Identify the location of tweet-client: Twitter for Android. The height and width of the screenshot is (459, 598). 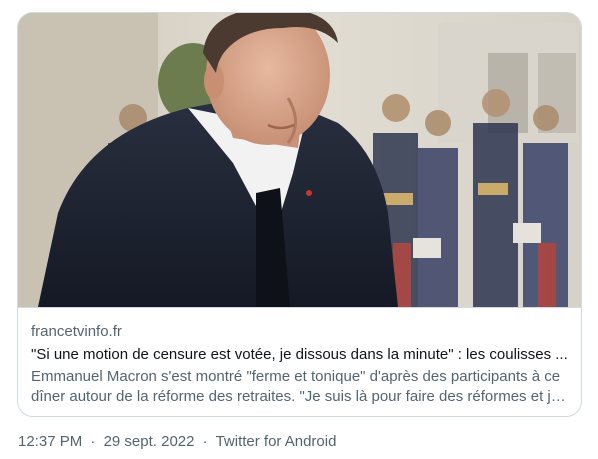
(276, 441).